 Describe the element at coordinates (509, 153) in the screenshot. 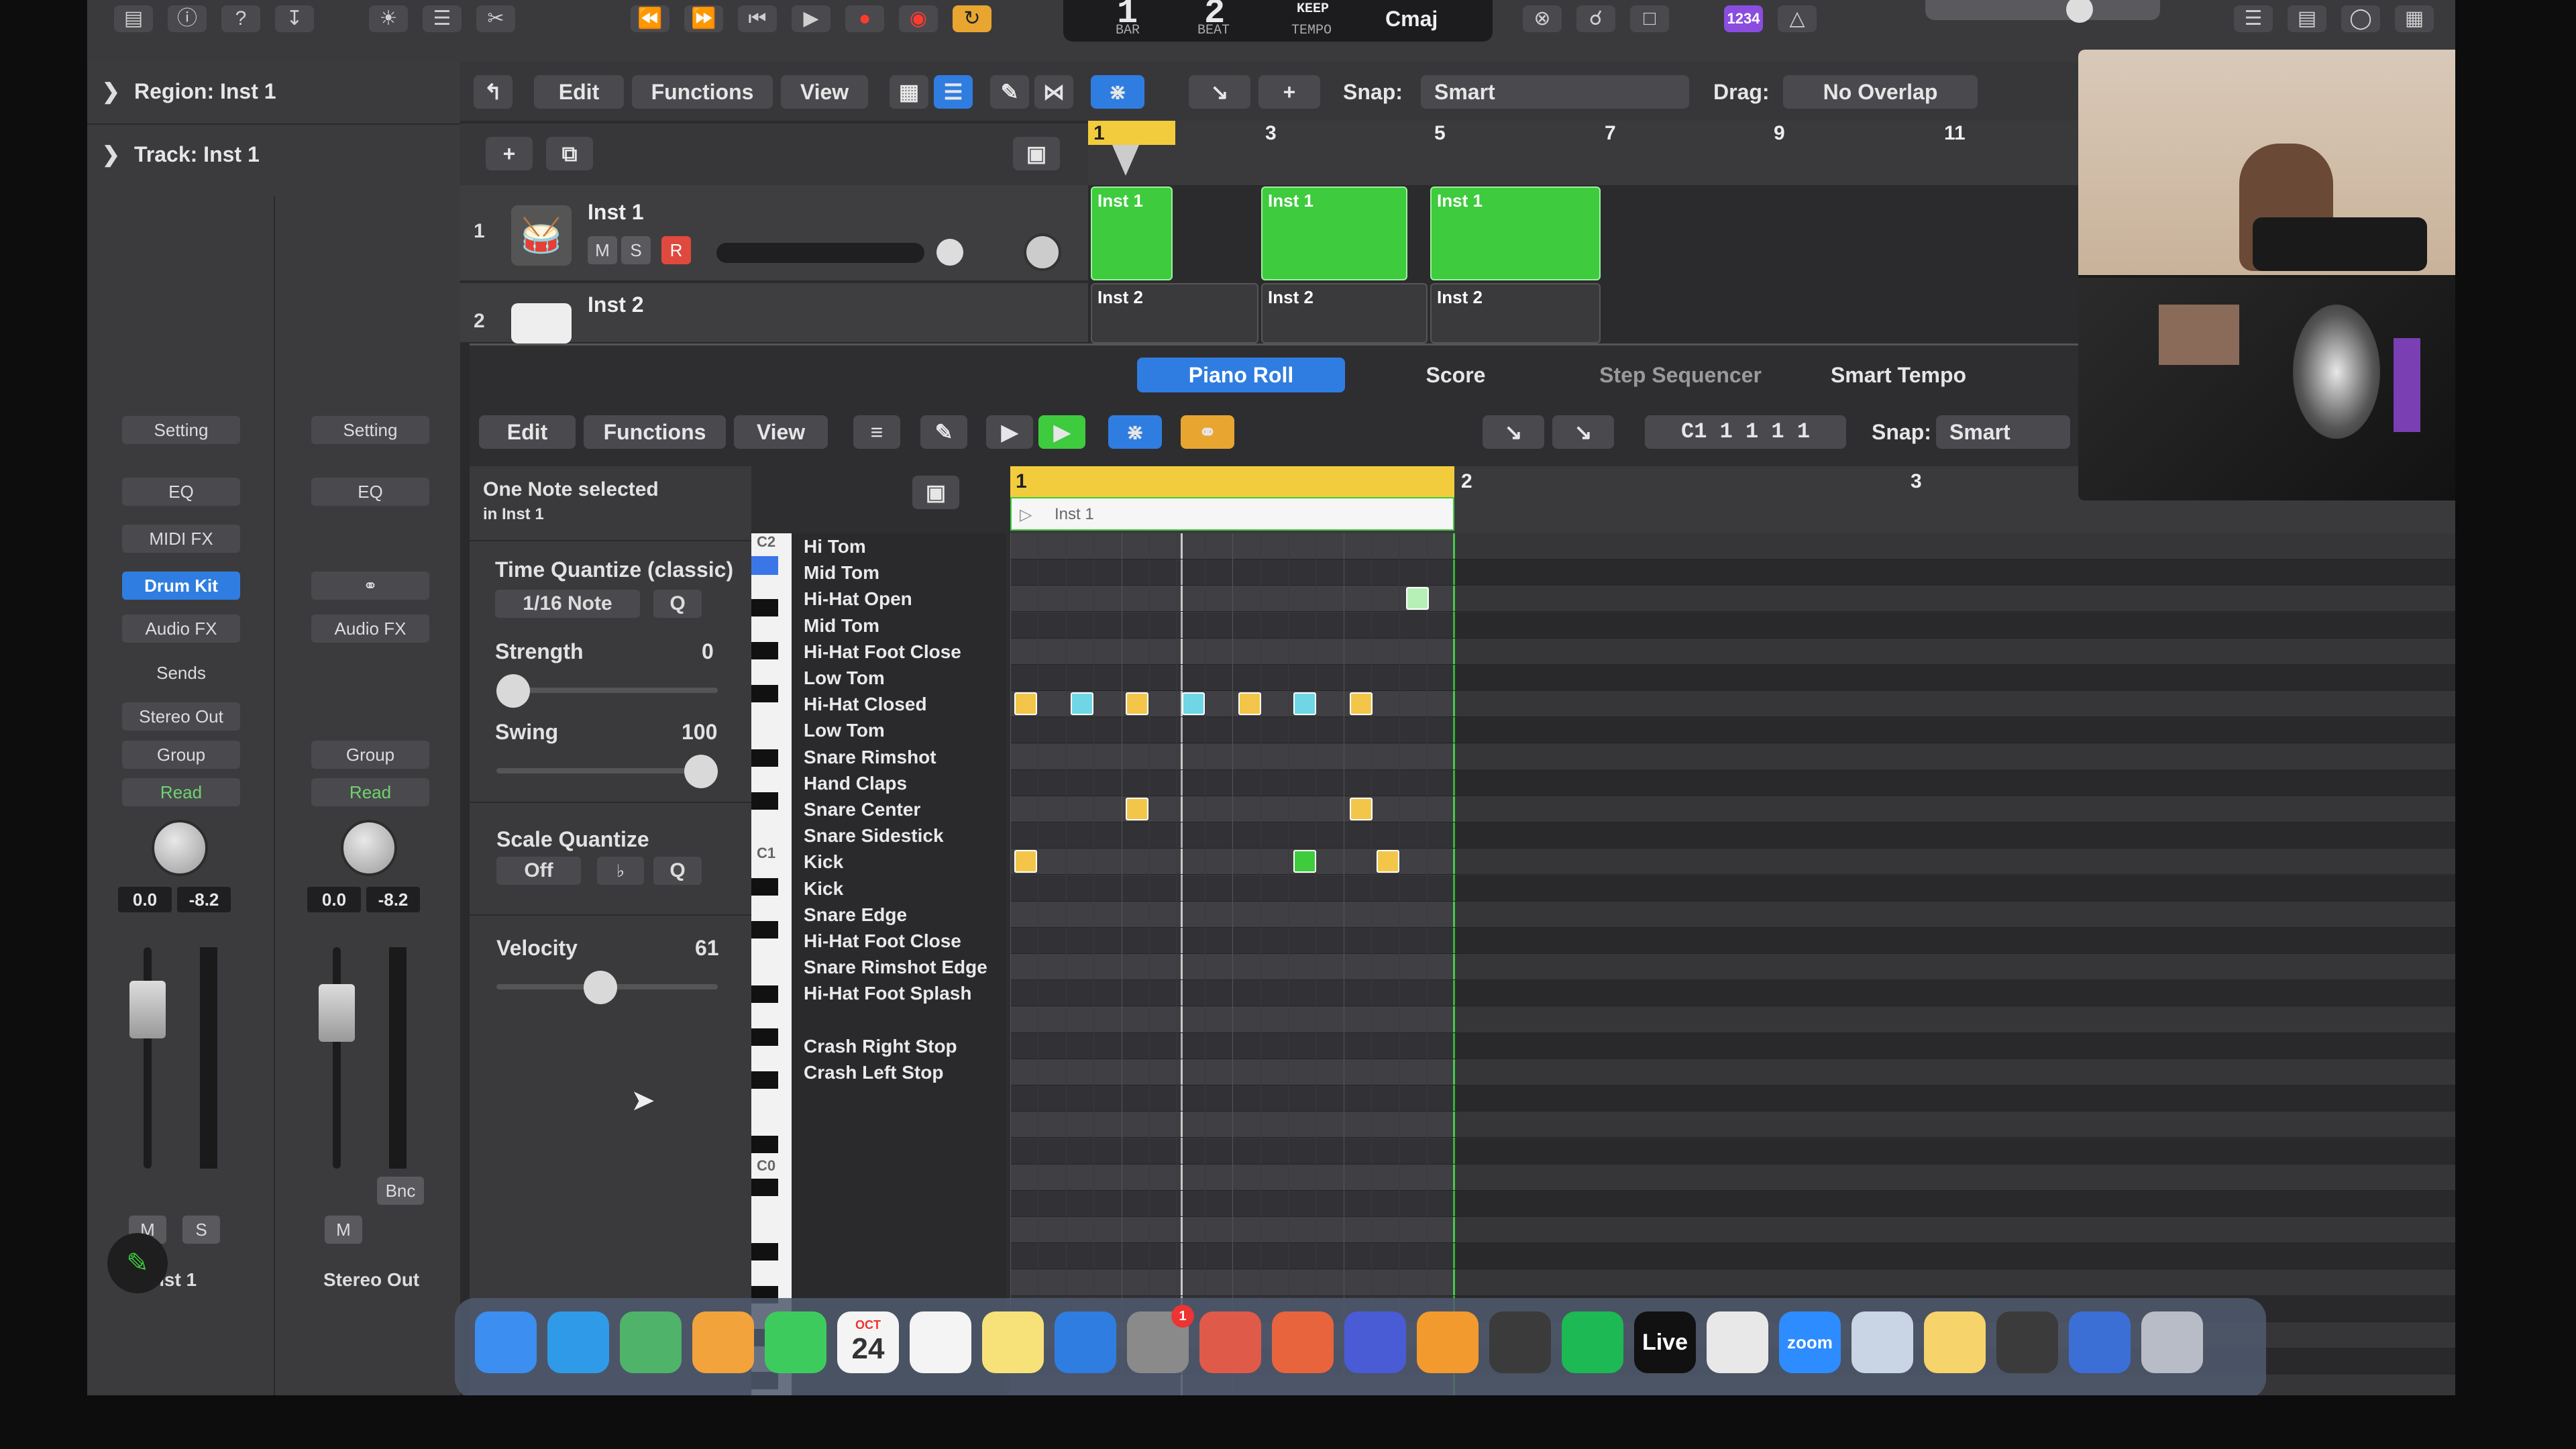

I see `add-track-icon: +` at that location.